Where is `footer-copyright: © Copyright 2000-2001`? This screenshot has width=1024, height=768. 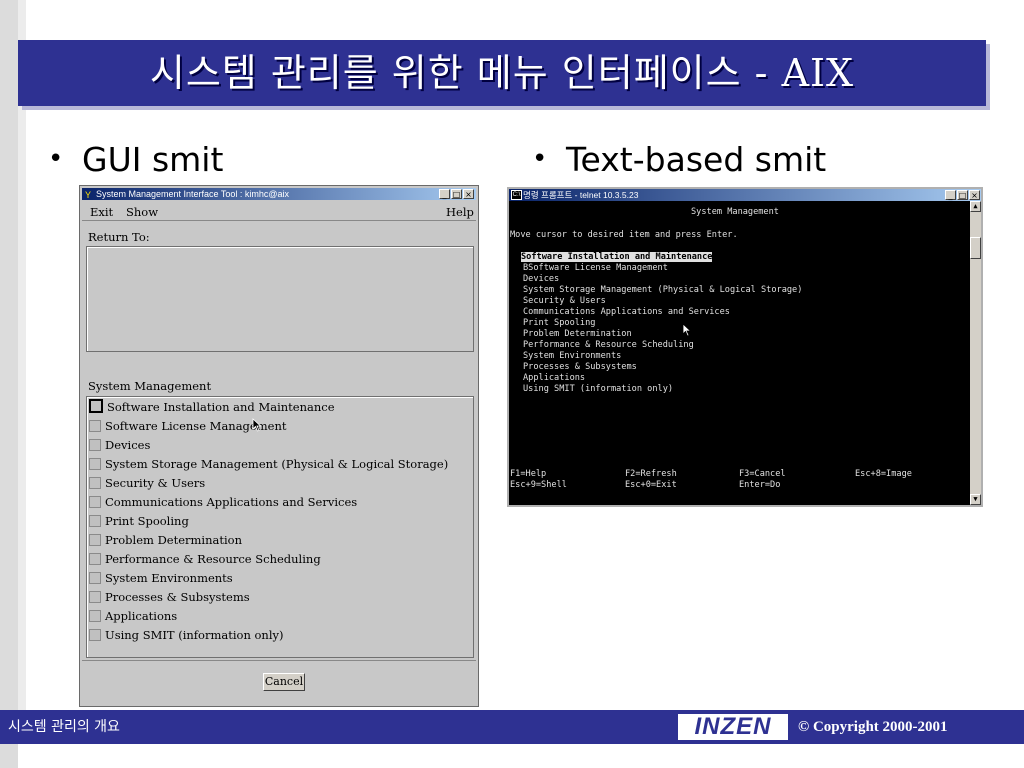 footer-copyright: © Copyright 2000-2001 is located at coordinates (873, 727).